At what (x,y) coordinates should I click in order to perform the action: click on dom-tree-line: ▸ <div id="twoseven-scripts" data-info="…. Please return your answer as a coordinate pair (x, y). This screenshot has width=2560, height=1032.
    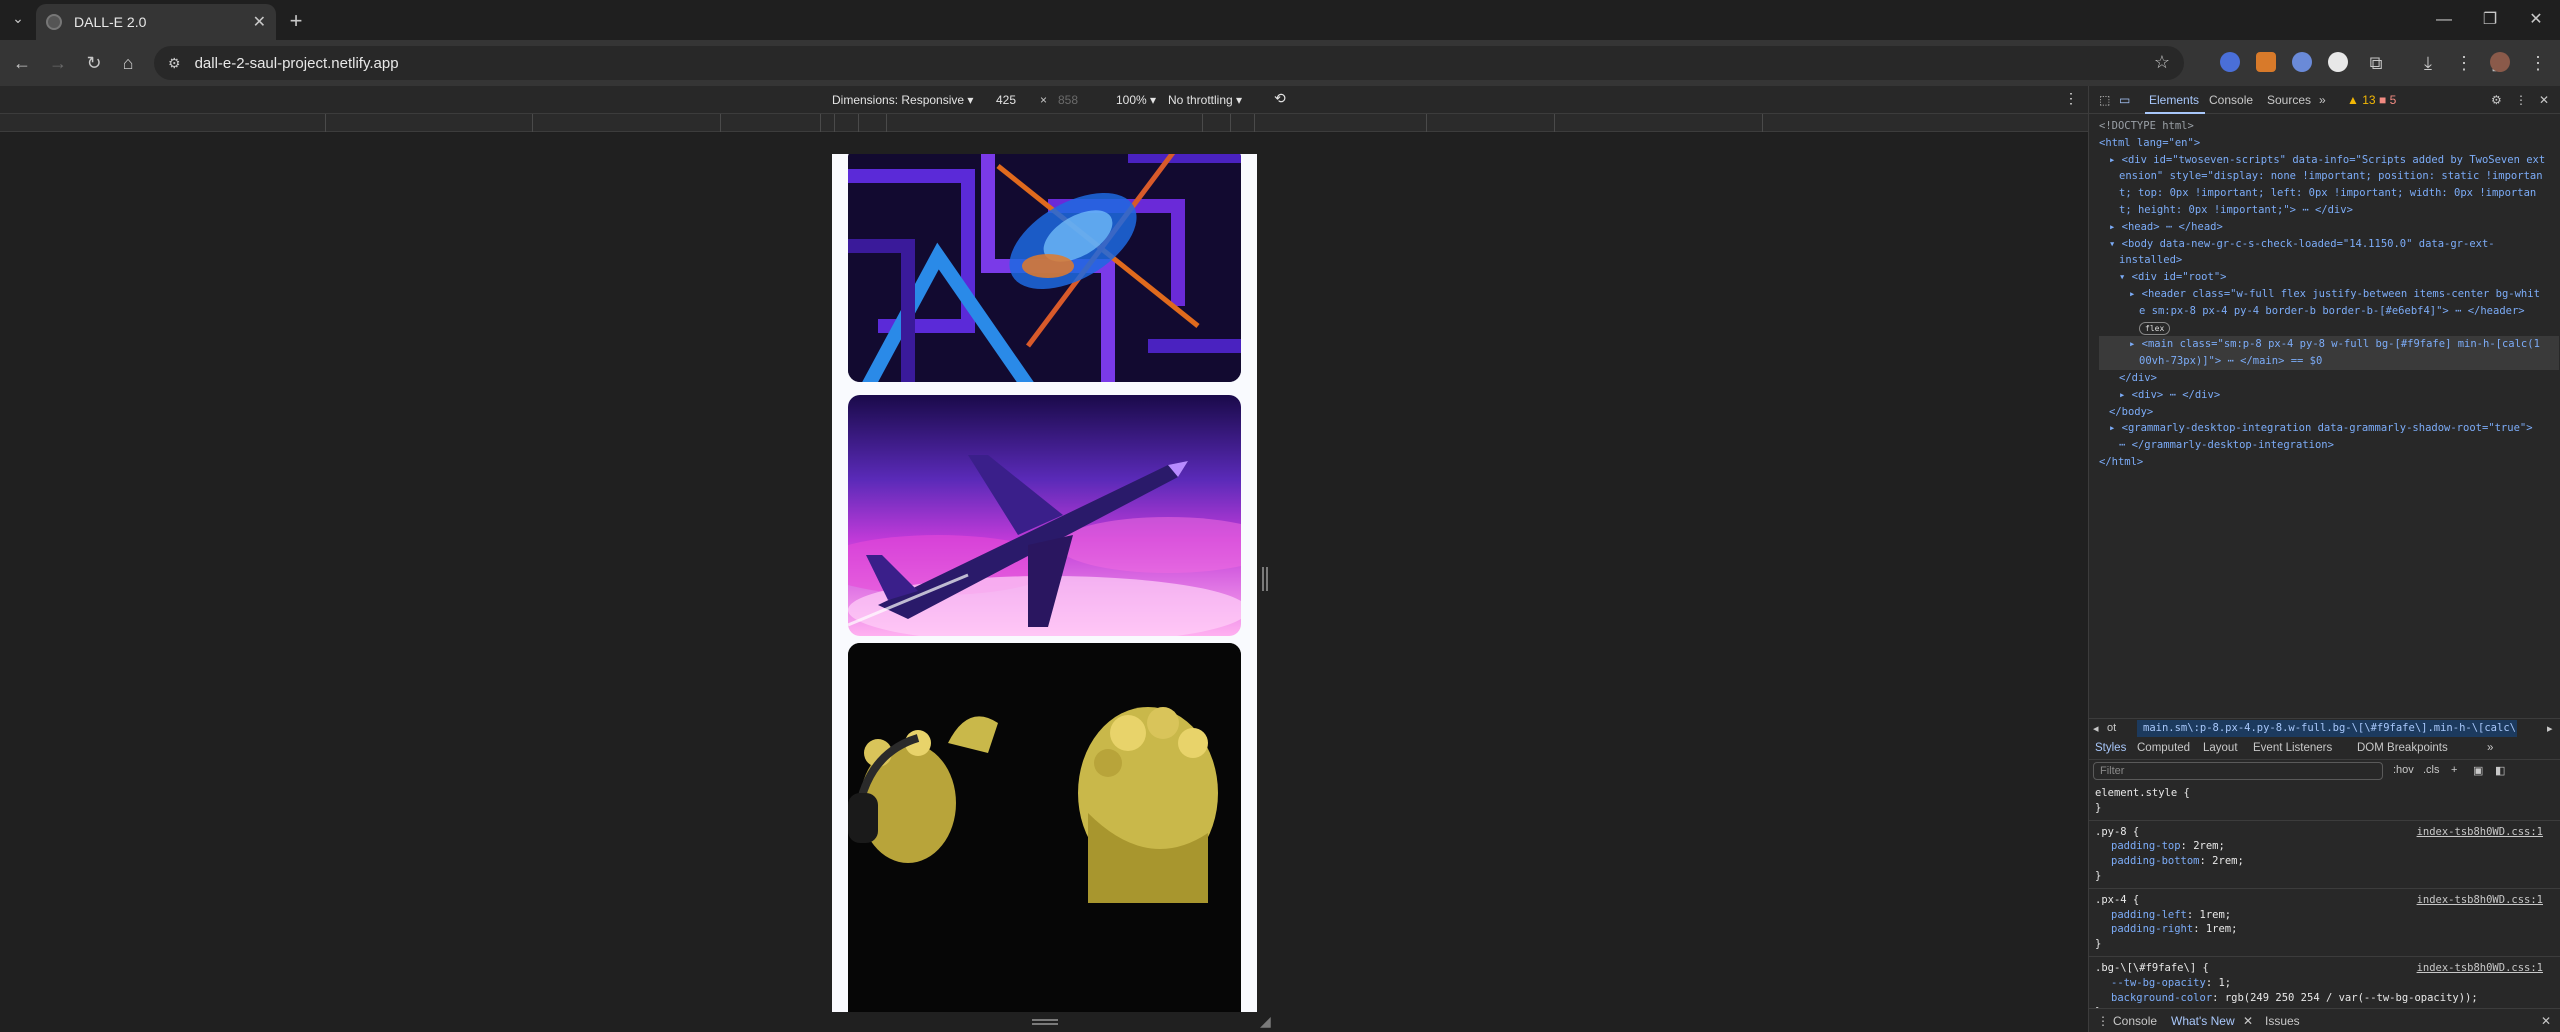
    Looking at the image, I should click on (2329, 160).